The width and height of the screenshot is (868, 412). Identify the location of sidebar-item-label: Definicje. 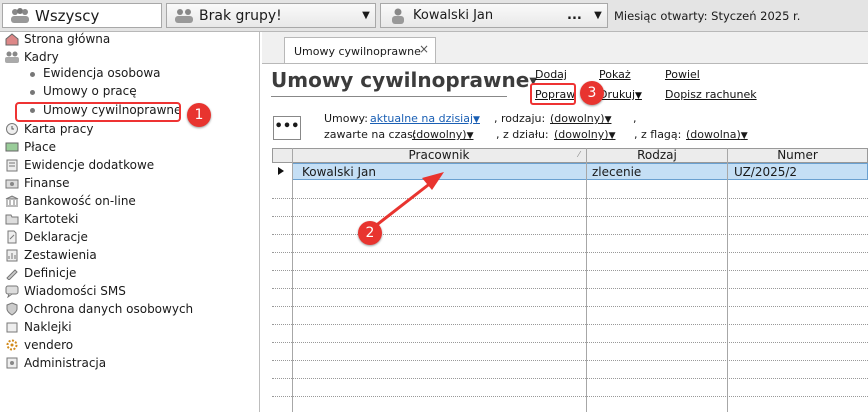
(50, 273).